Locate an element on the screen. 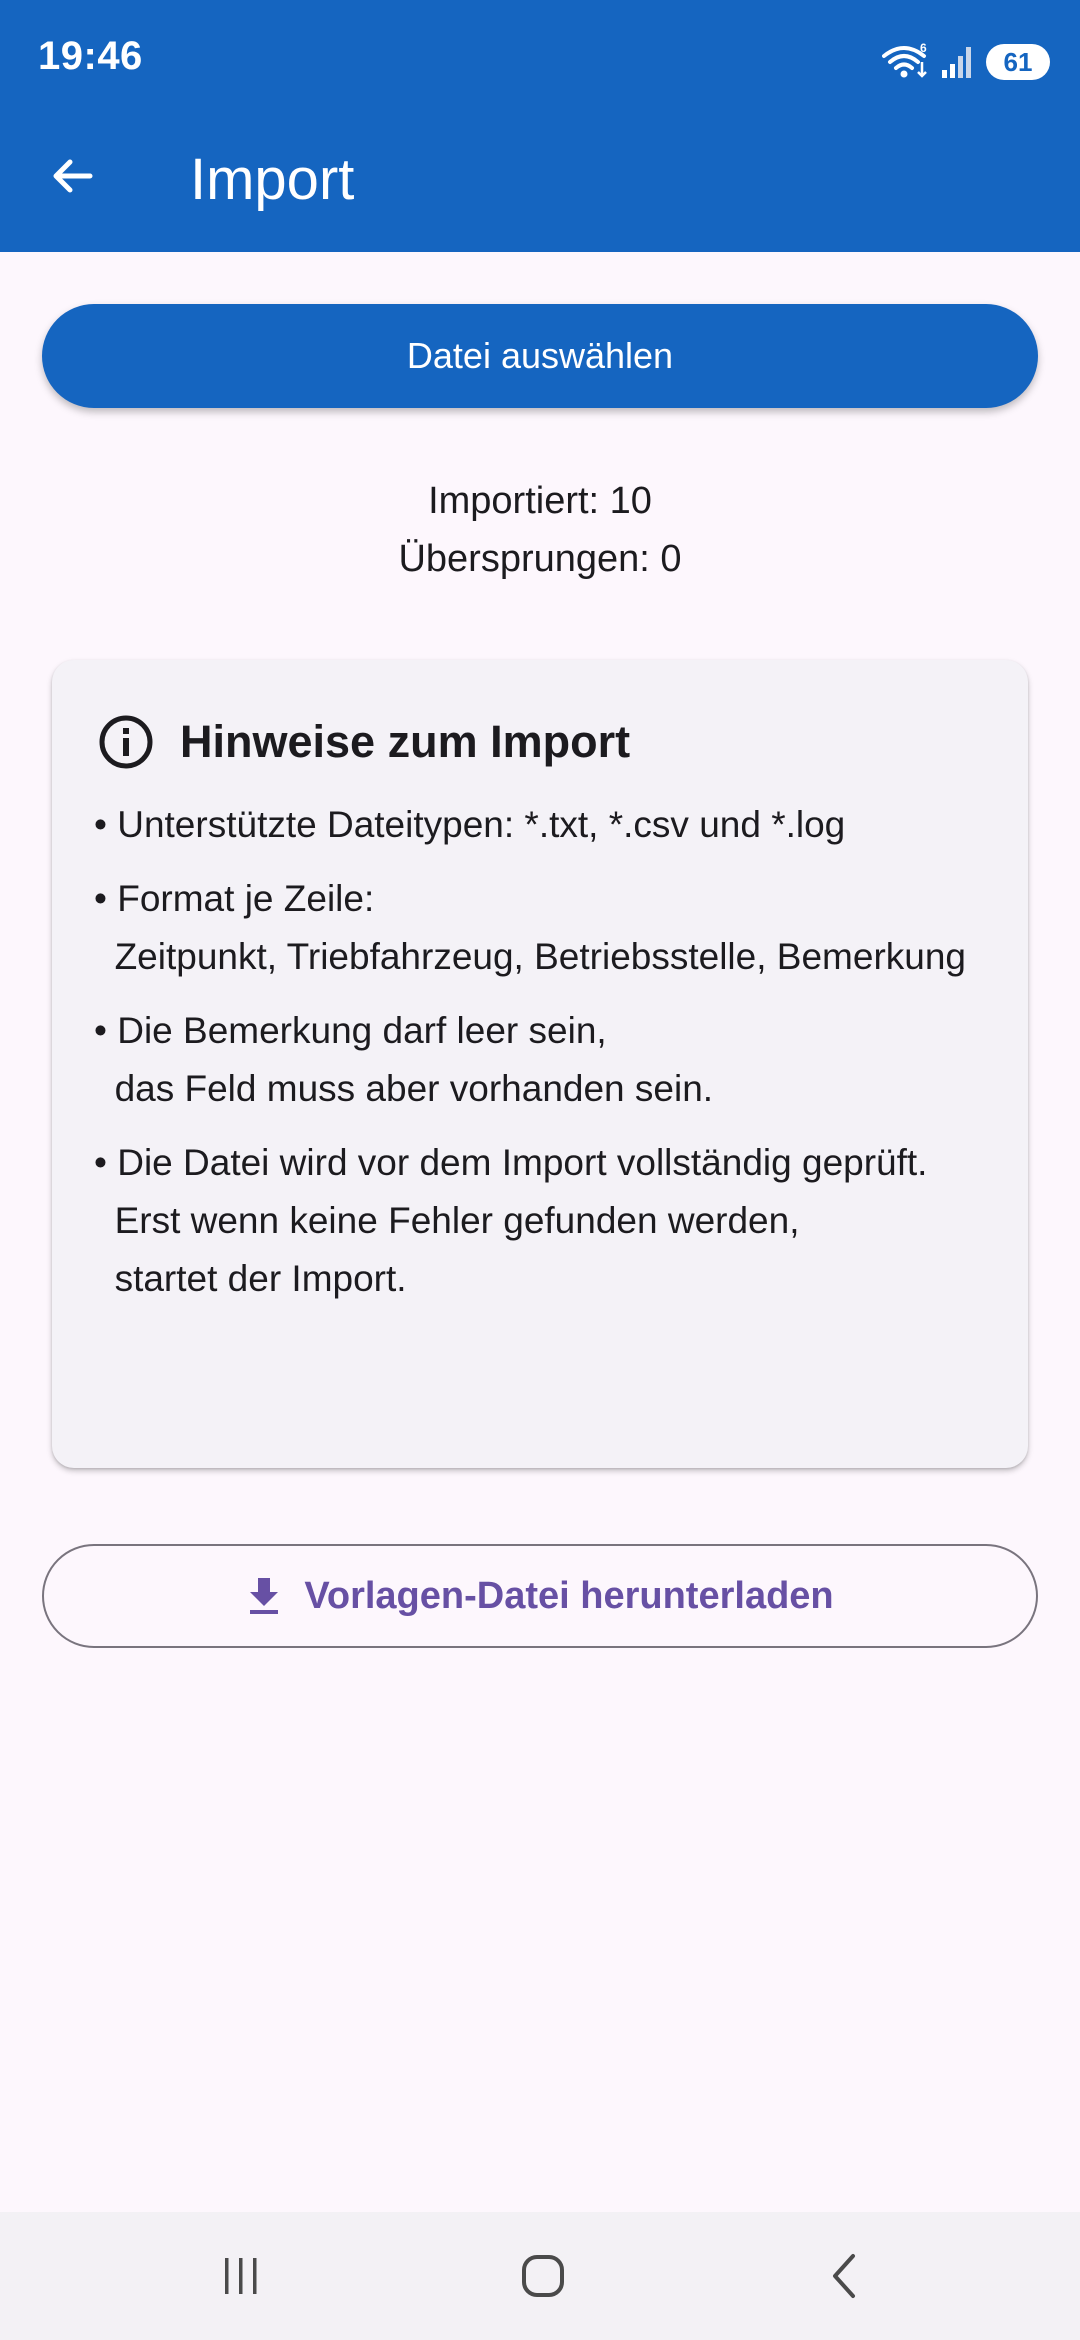 The height and width of the screenshot is (2340, 1080). card-header: Hinweise zum Import is located at coordinates (364, 742).